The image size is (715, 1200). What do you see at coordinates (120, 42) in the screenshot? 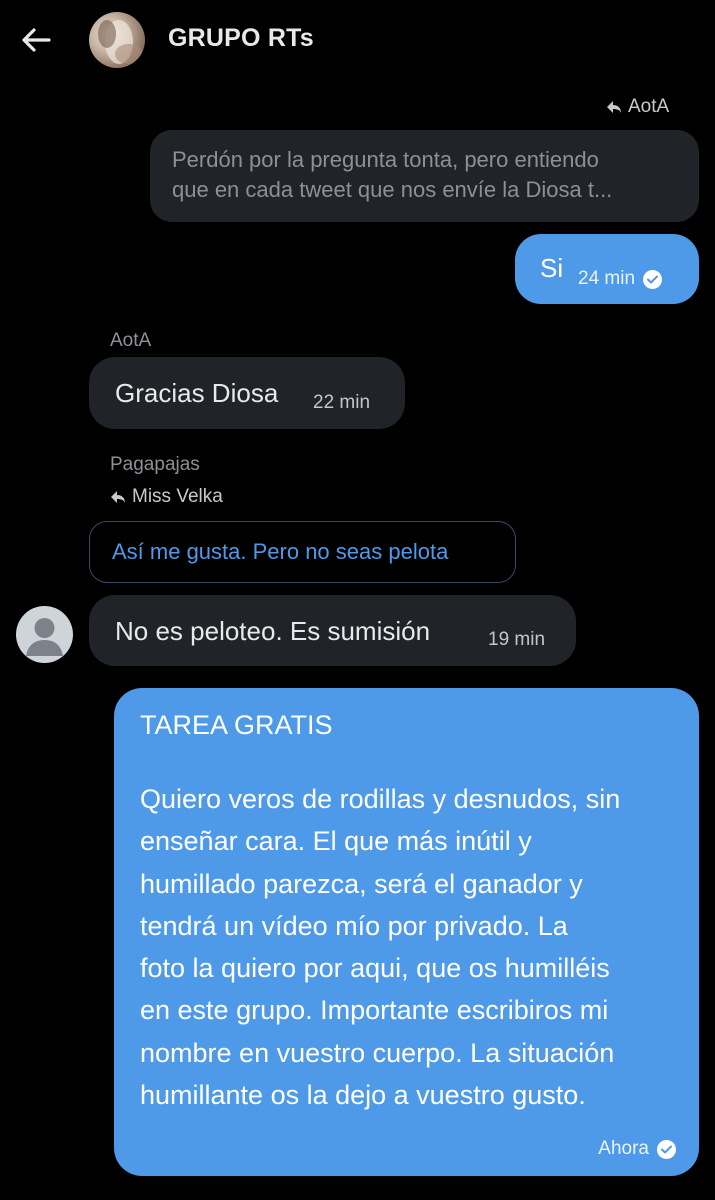
I see `group-avatar-image` at bounding box center [120, 42].